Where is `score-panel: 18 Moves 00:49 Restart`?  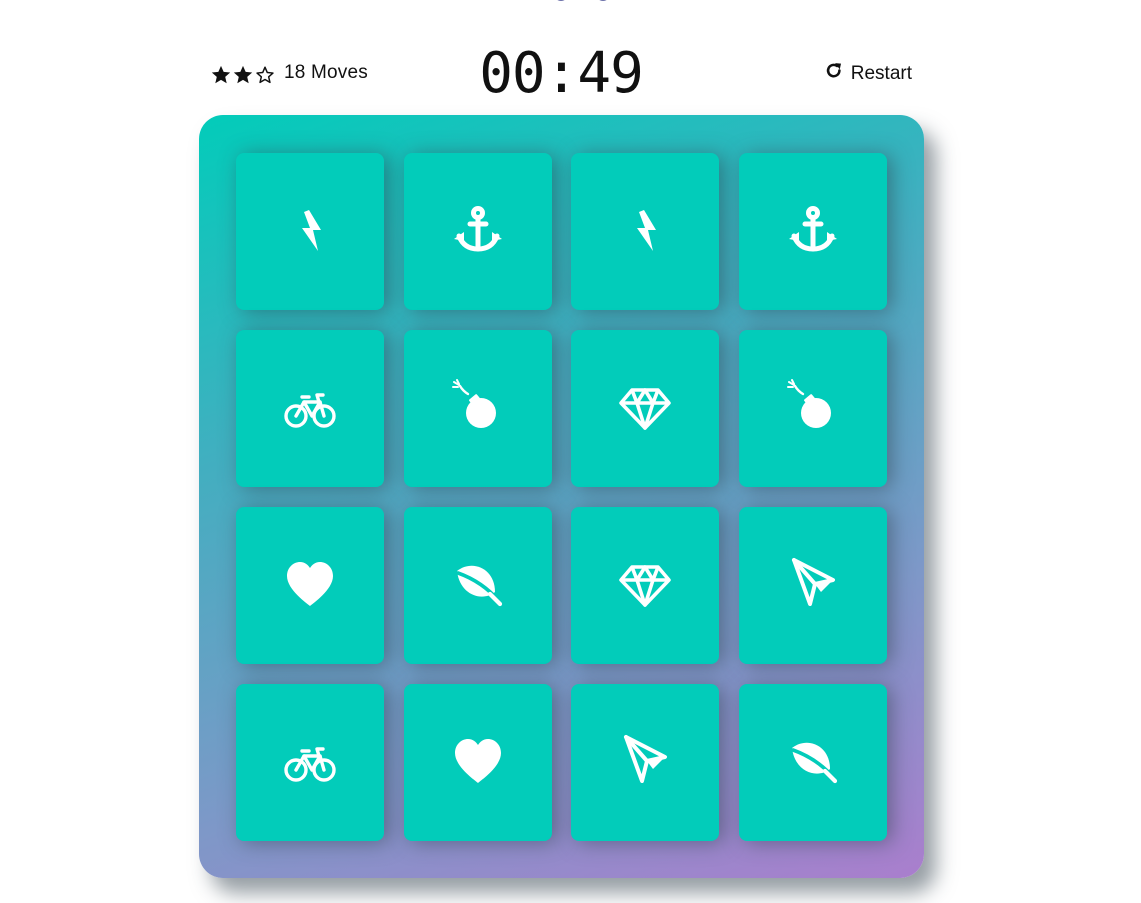
score-panel: 18 Moves 00:49 Restart is located at coordinates (561, 75).